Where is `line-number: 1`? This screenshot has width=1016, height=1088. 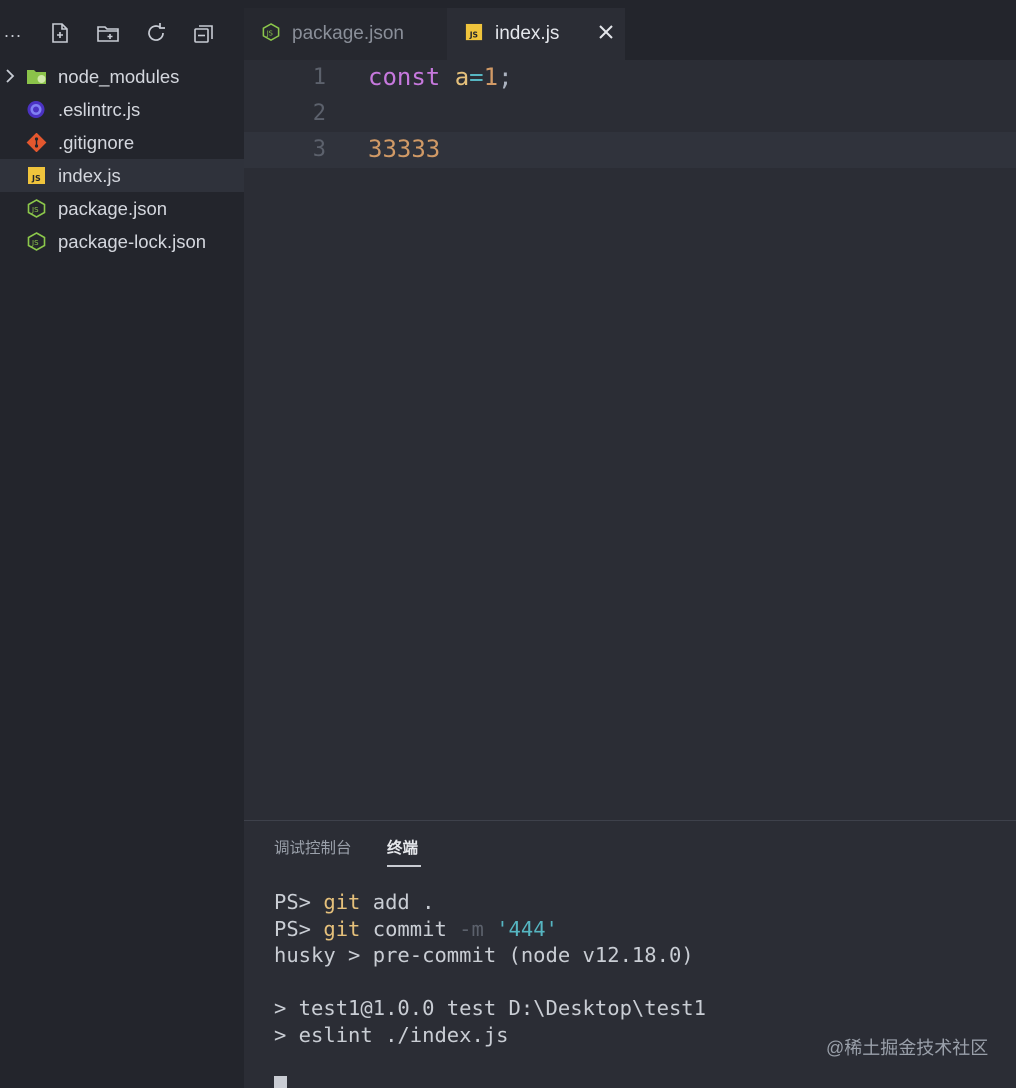
line-number: 1 is located at coordinates (319, 77).